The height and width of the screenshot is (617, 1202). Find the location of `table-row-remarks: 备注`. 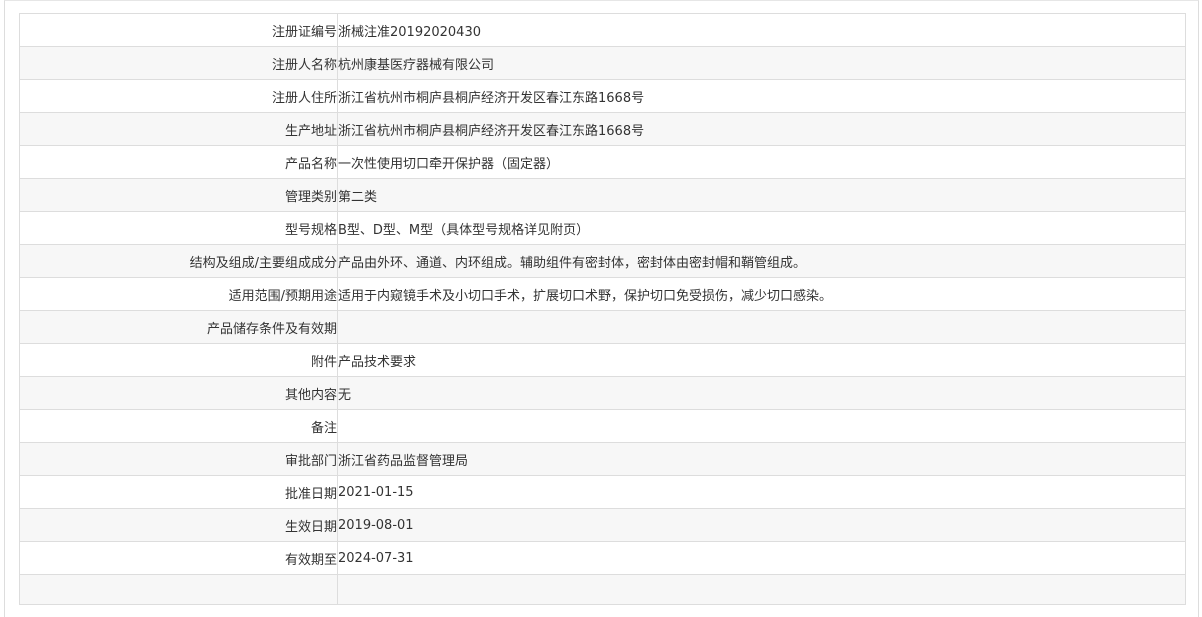

table-row-remarks: 备注 is located at coordinates (602, 426).